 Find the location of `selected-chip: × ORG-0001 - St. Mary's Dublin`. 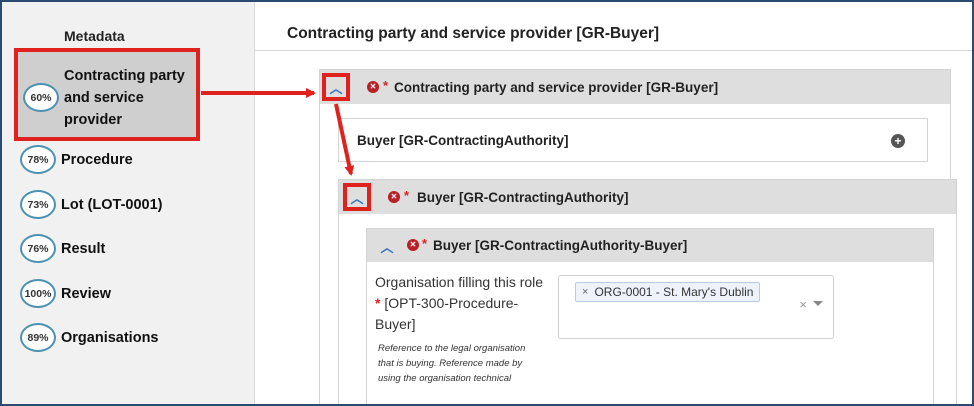

selected-chip: × ORG-0001 - St. Mary's Dublin is located at coordinates (668, 292).